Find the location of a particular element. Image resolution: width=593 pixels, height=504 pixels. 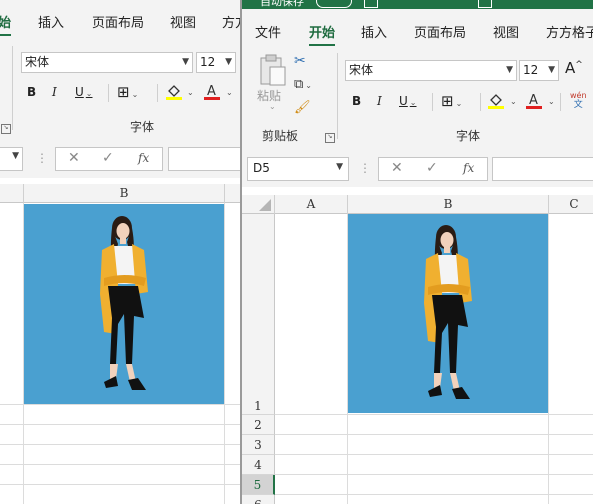

tab-fangfang: 方方格子 is located at coordinates (569, 31).